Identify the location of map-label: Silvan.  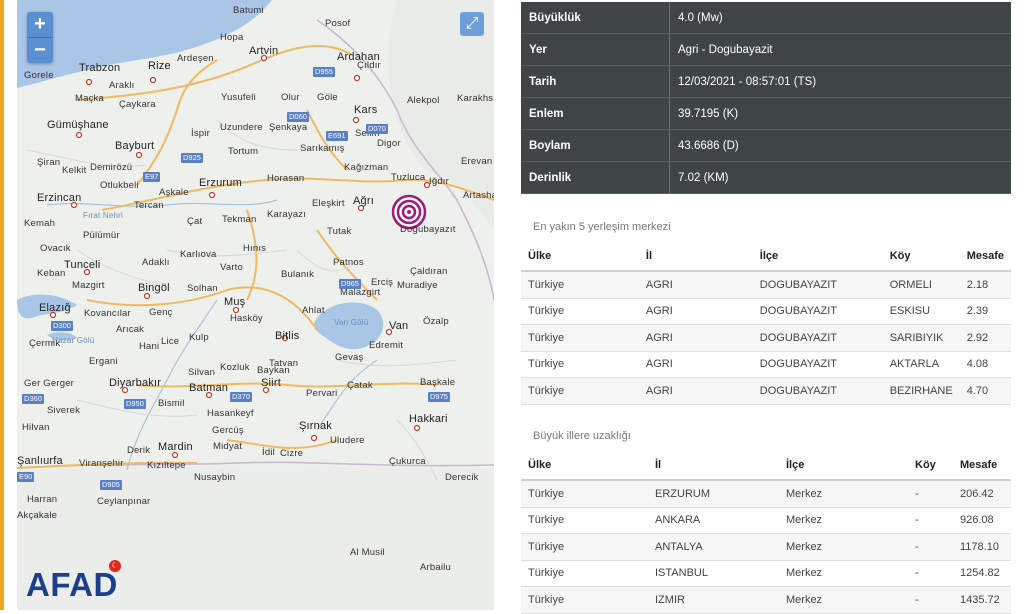
(202, 372).